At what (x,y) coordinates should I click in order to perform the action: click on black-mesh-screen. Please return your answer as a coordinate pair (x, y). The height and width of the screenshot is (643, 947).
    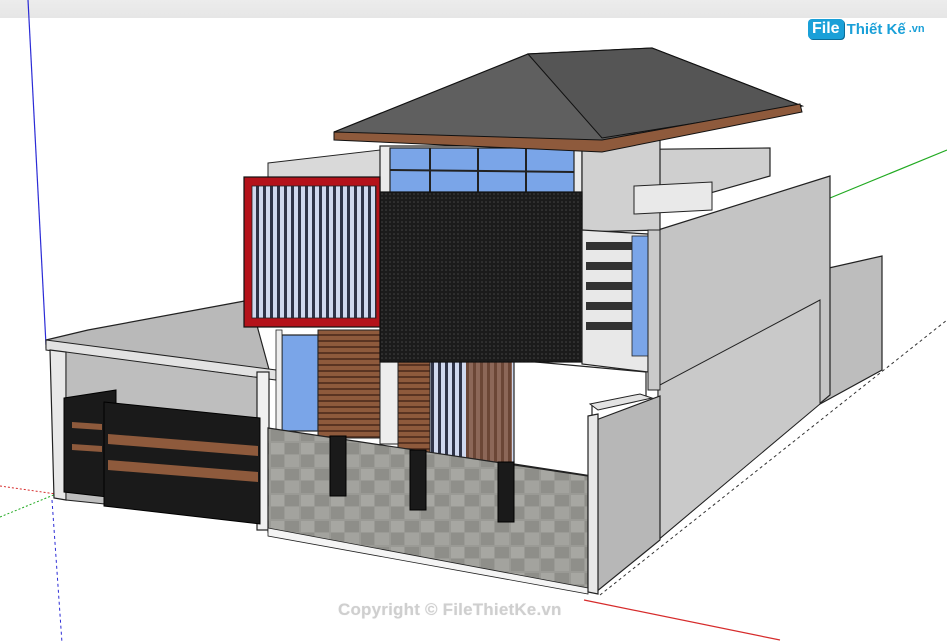
    Looking at the image, I should click on (481, 277).